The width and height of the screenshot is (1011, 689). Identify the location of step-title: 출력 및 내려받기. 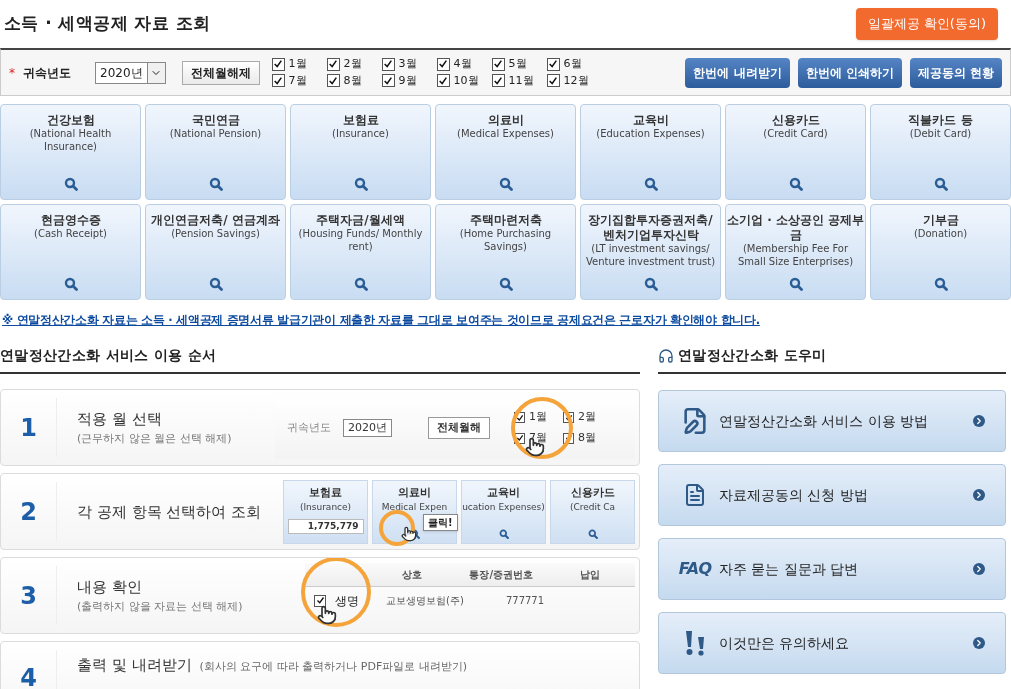
(134, 666).